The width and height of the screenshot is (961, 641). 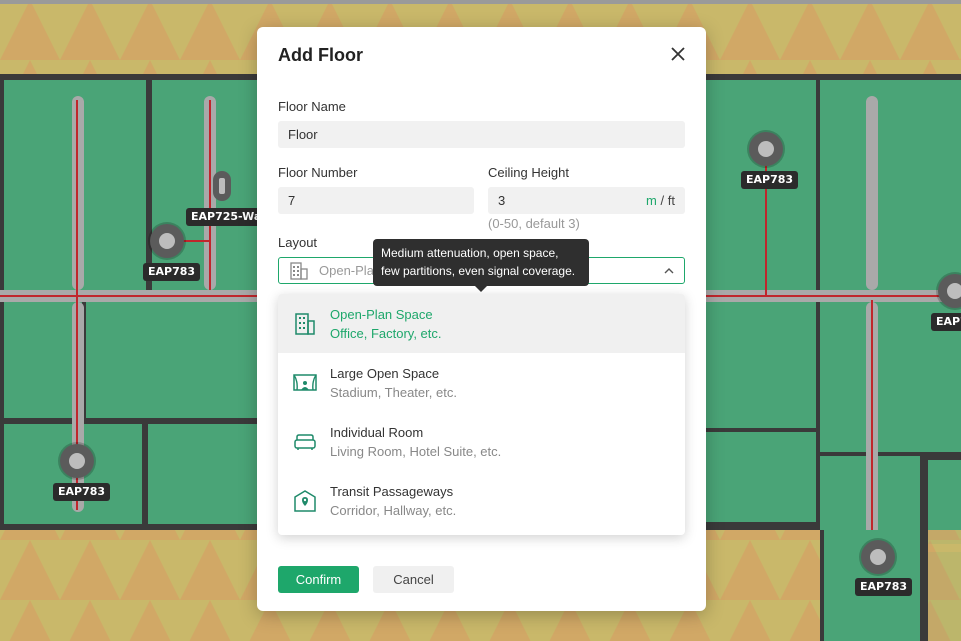 What do you see at coordinates (481, 382) in the screenshot?
I see `layout-option-large-open: Large Open Space Stadium, Theater, etc.` at bounding box center [481, 382].